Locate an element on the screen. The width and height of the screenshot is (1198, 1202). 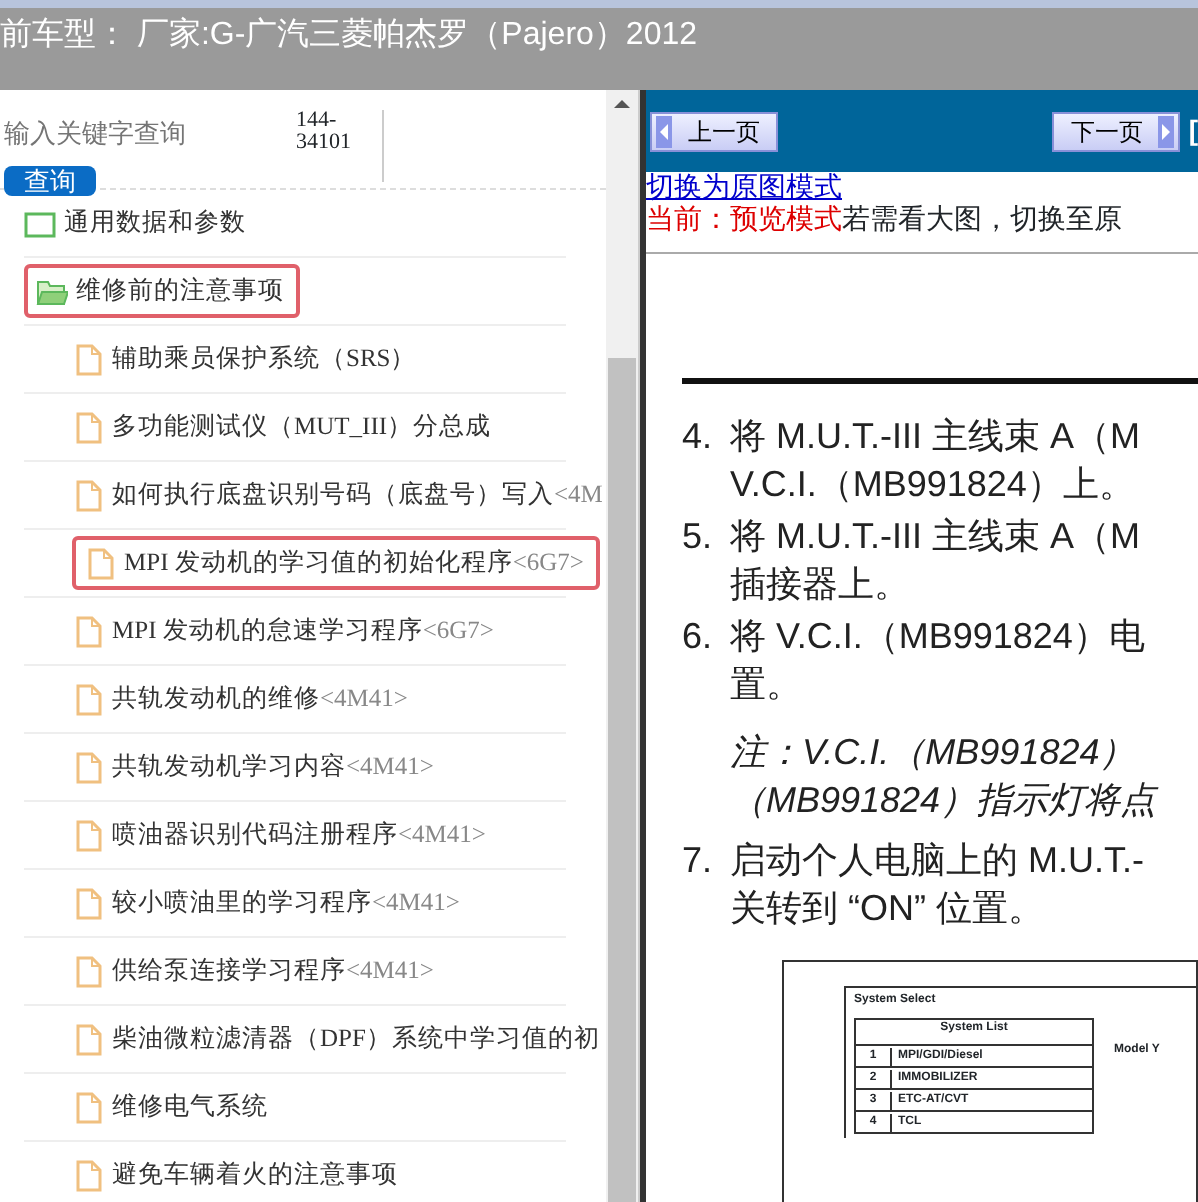
tree-item: 柴油微粒滤清器（DPF）系统中学习值的初 is located at coordinates (336, 1039).